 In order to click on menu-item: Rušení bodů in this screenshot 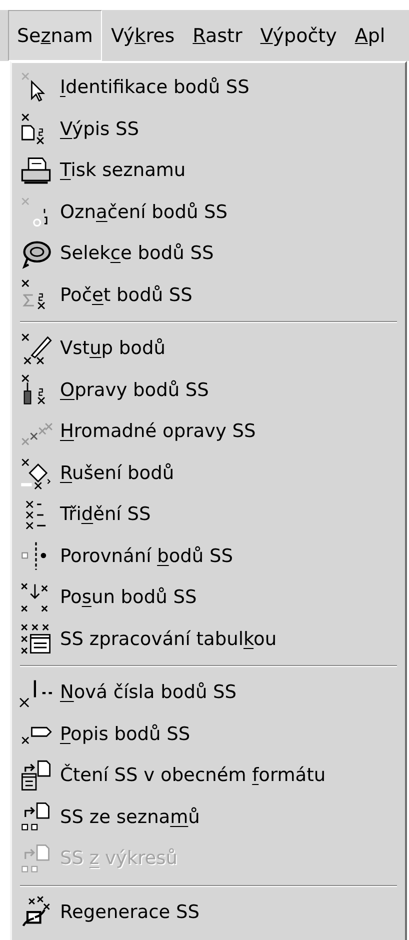, I will do `click(117, 473)`.